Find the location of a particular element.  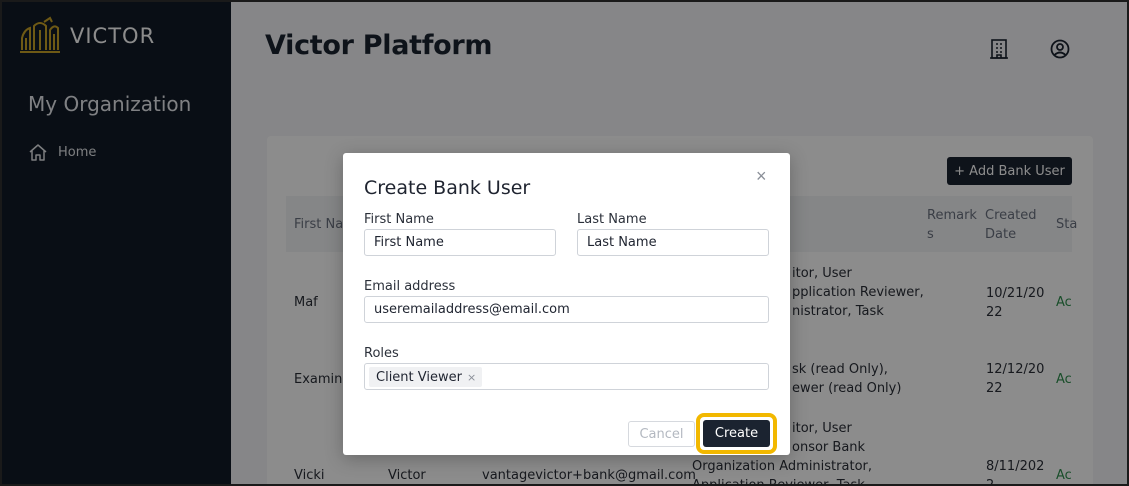

dialog-title: Create Bank User is located at coordinates (447, 188).